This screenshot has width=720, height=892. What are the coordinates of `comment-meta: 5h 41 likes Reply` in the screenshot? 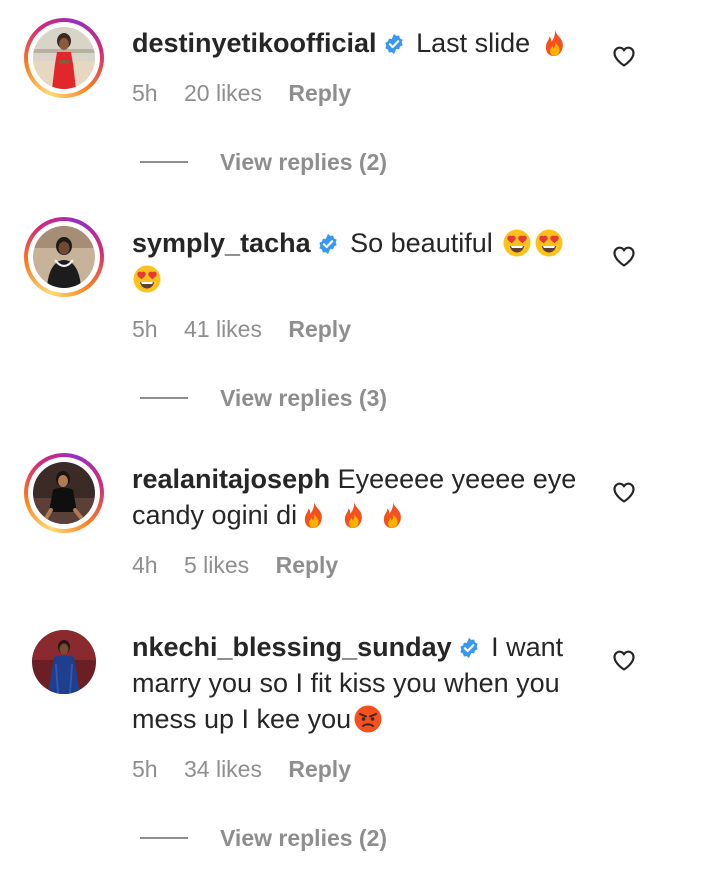 It's located at (251, 329).